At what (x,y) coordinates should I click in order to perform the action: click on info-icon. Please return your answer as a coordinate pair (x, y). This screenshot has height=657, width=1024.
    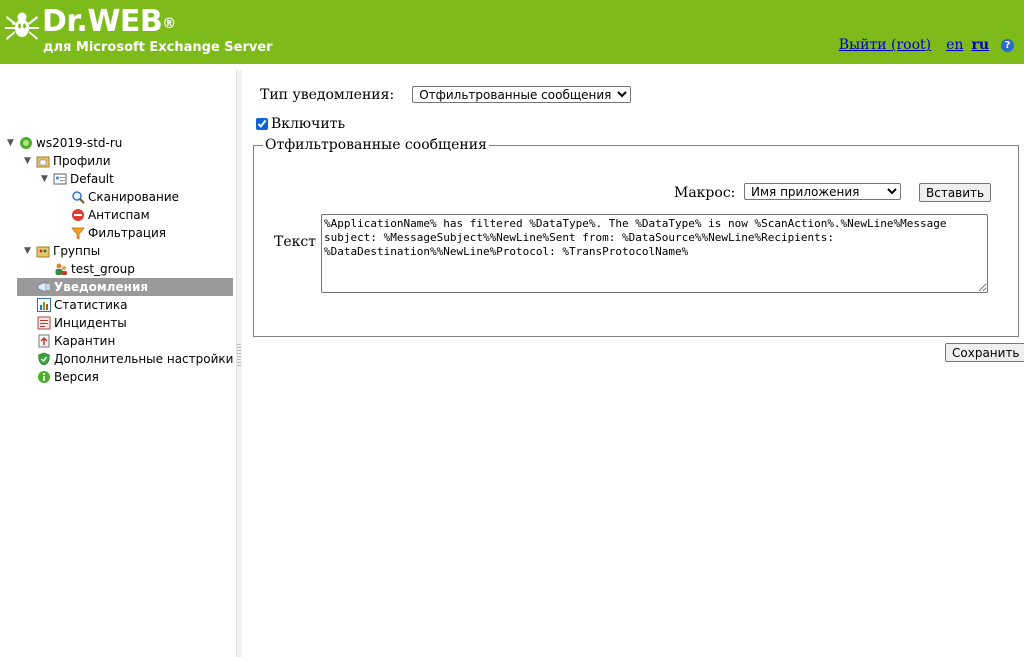
    Looking at the image, I should click on (44, 377).